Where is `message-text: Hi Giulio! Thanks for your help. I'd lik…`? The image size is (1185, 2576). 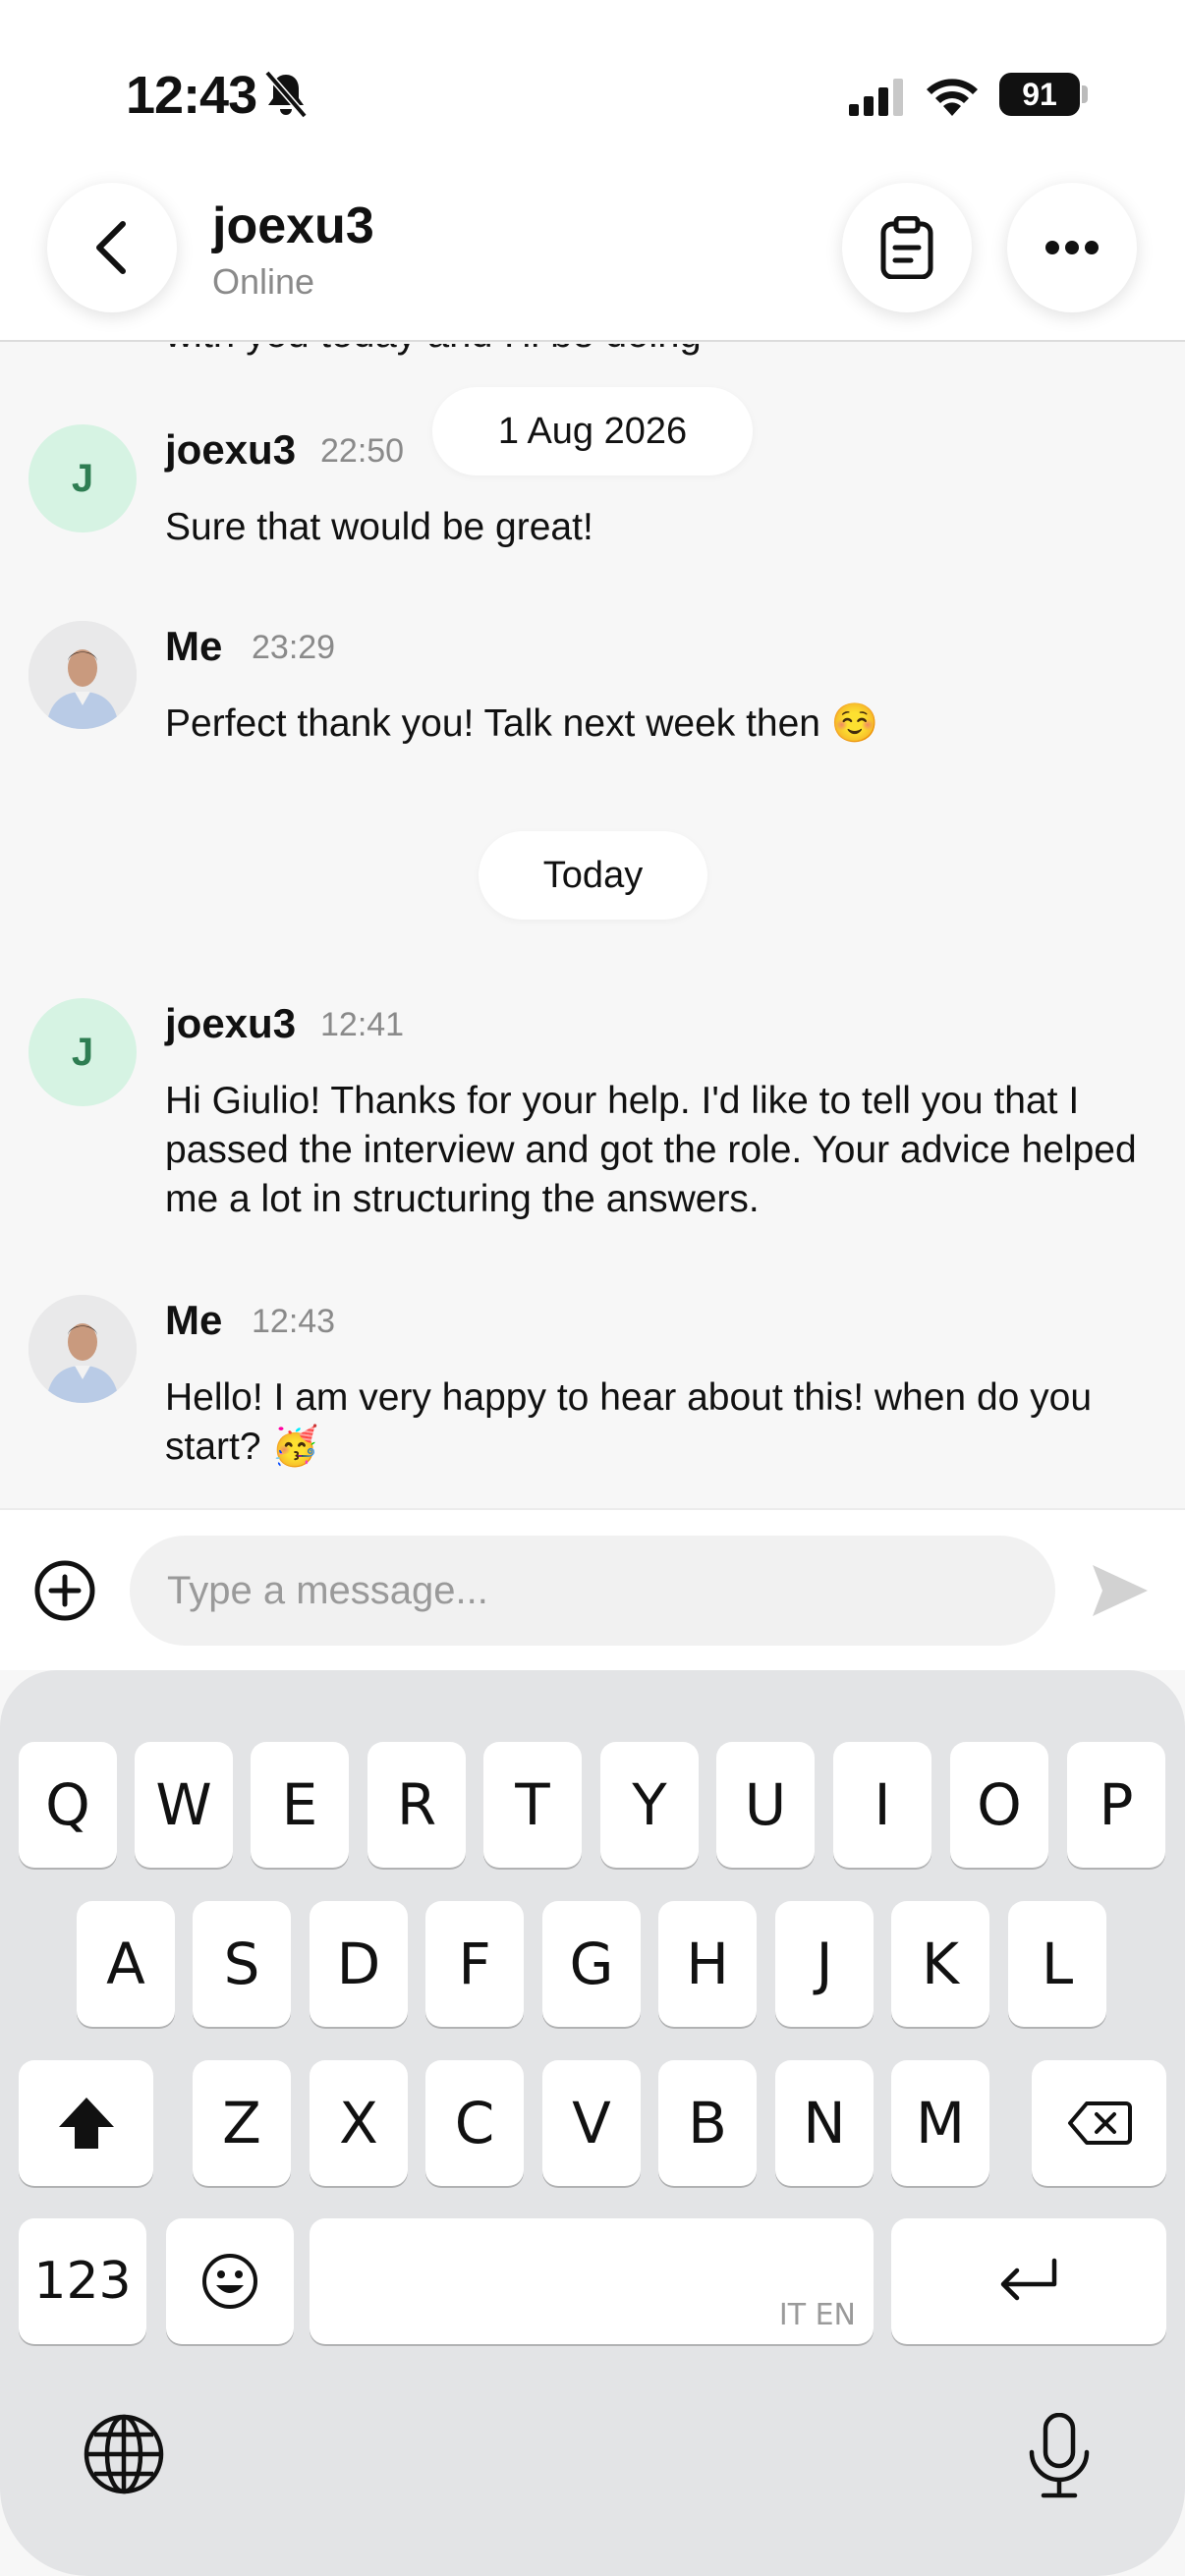
message-text: Hi Giulio! Thanks for your help. I'd lik… is located at coordinates (651, 1150).